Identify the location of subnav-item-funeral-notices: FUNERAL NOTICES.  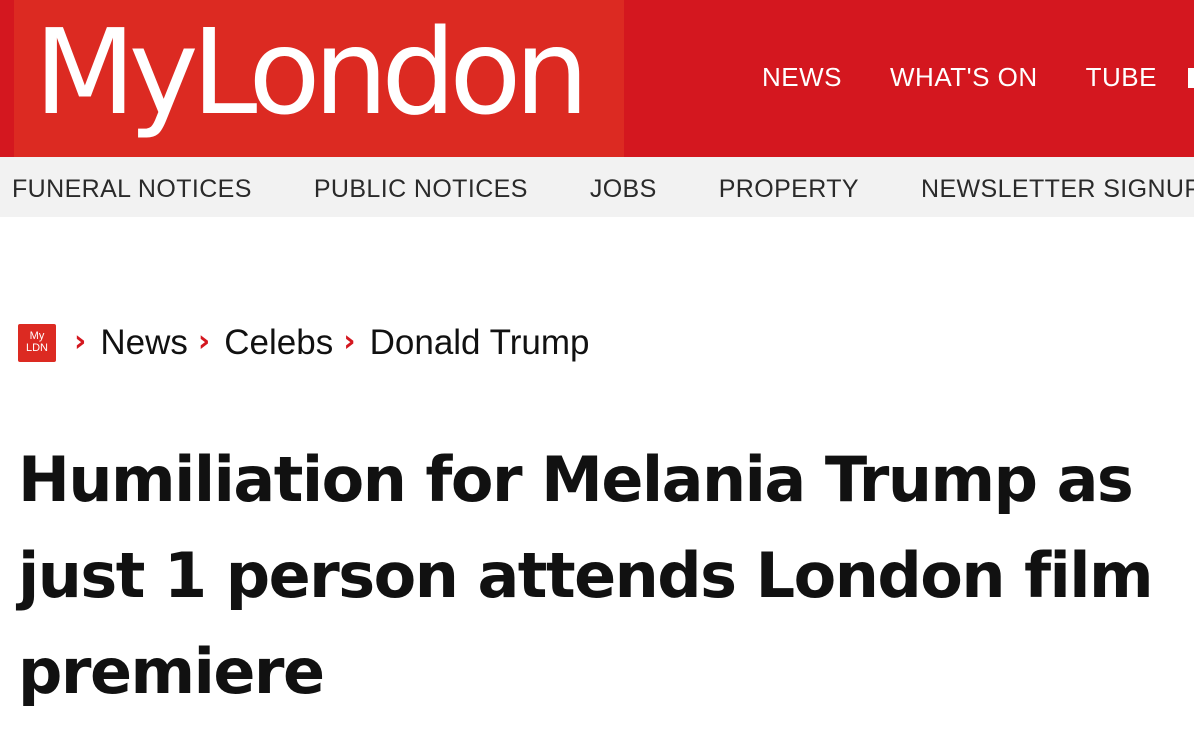
(132, 189).